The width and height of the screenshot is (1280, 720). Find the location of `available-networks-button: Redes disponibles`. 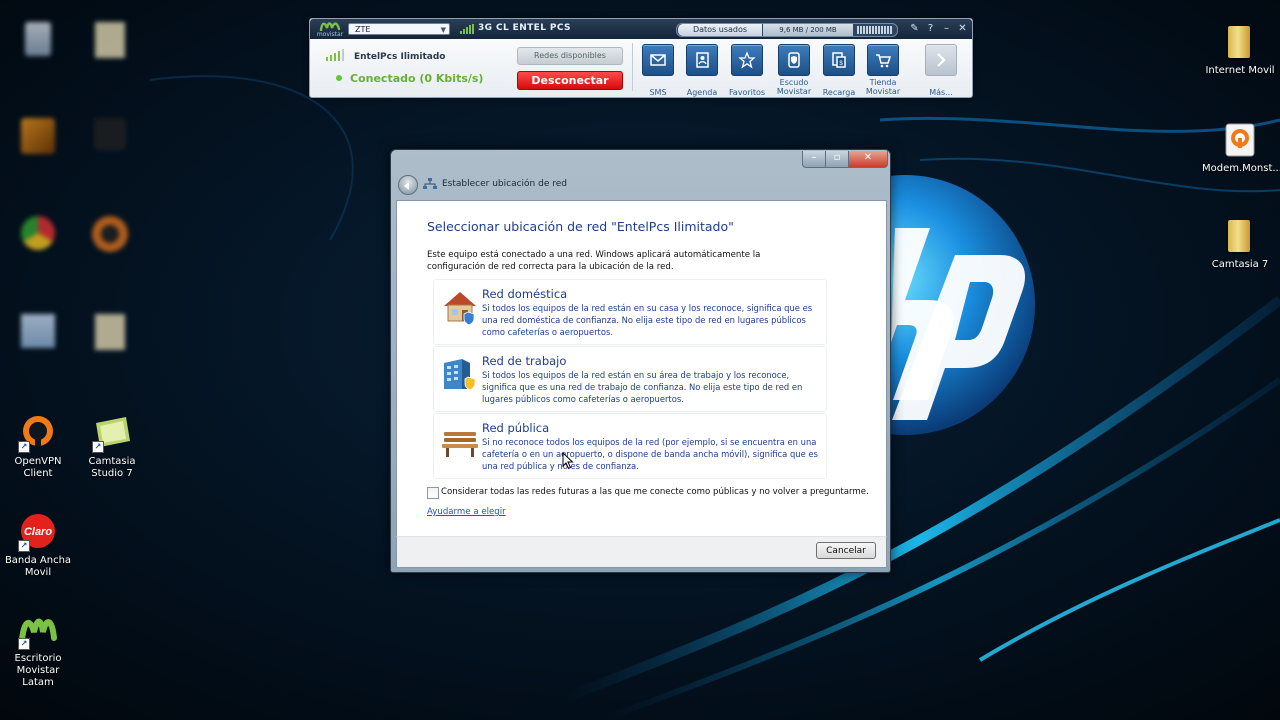

available-networks-button: Redes disponibles is located at coordinates (570, 56).